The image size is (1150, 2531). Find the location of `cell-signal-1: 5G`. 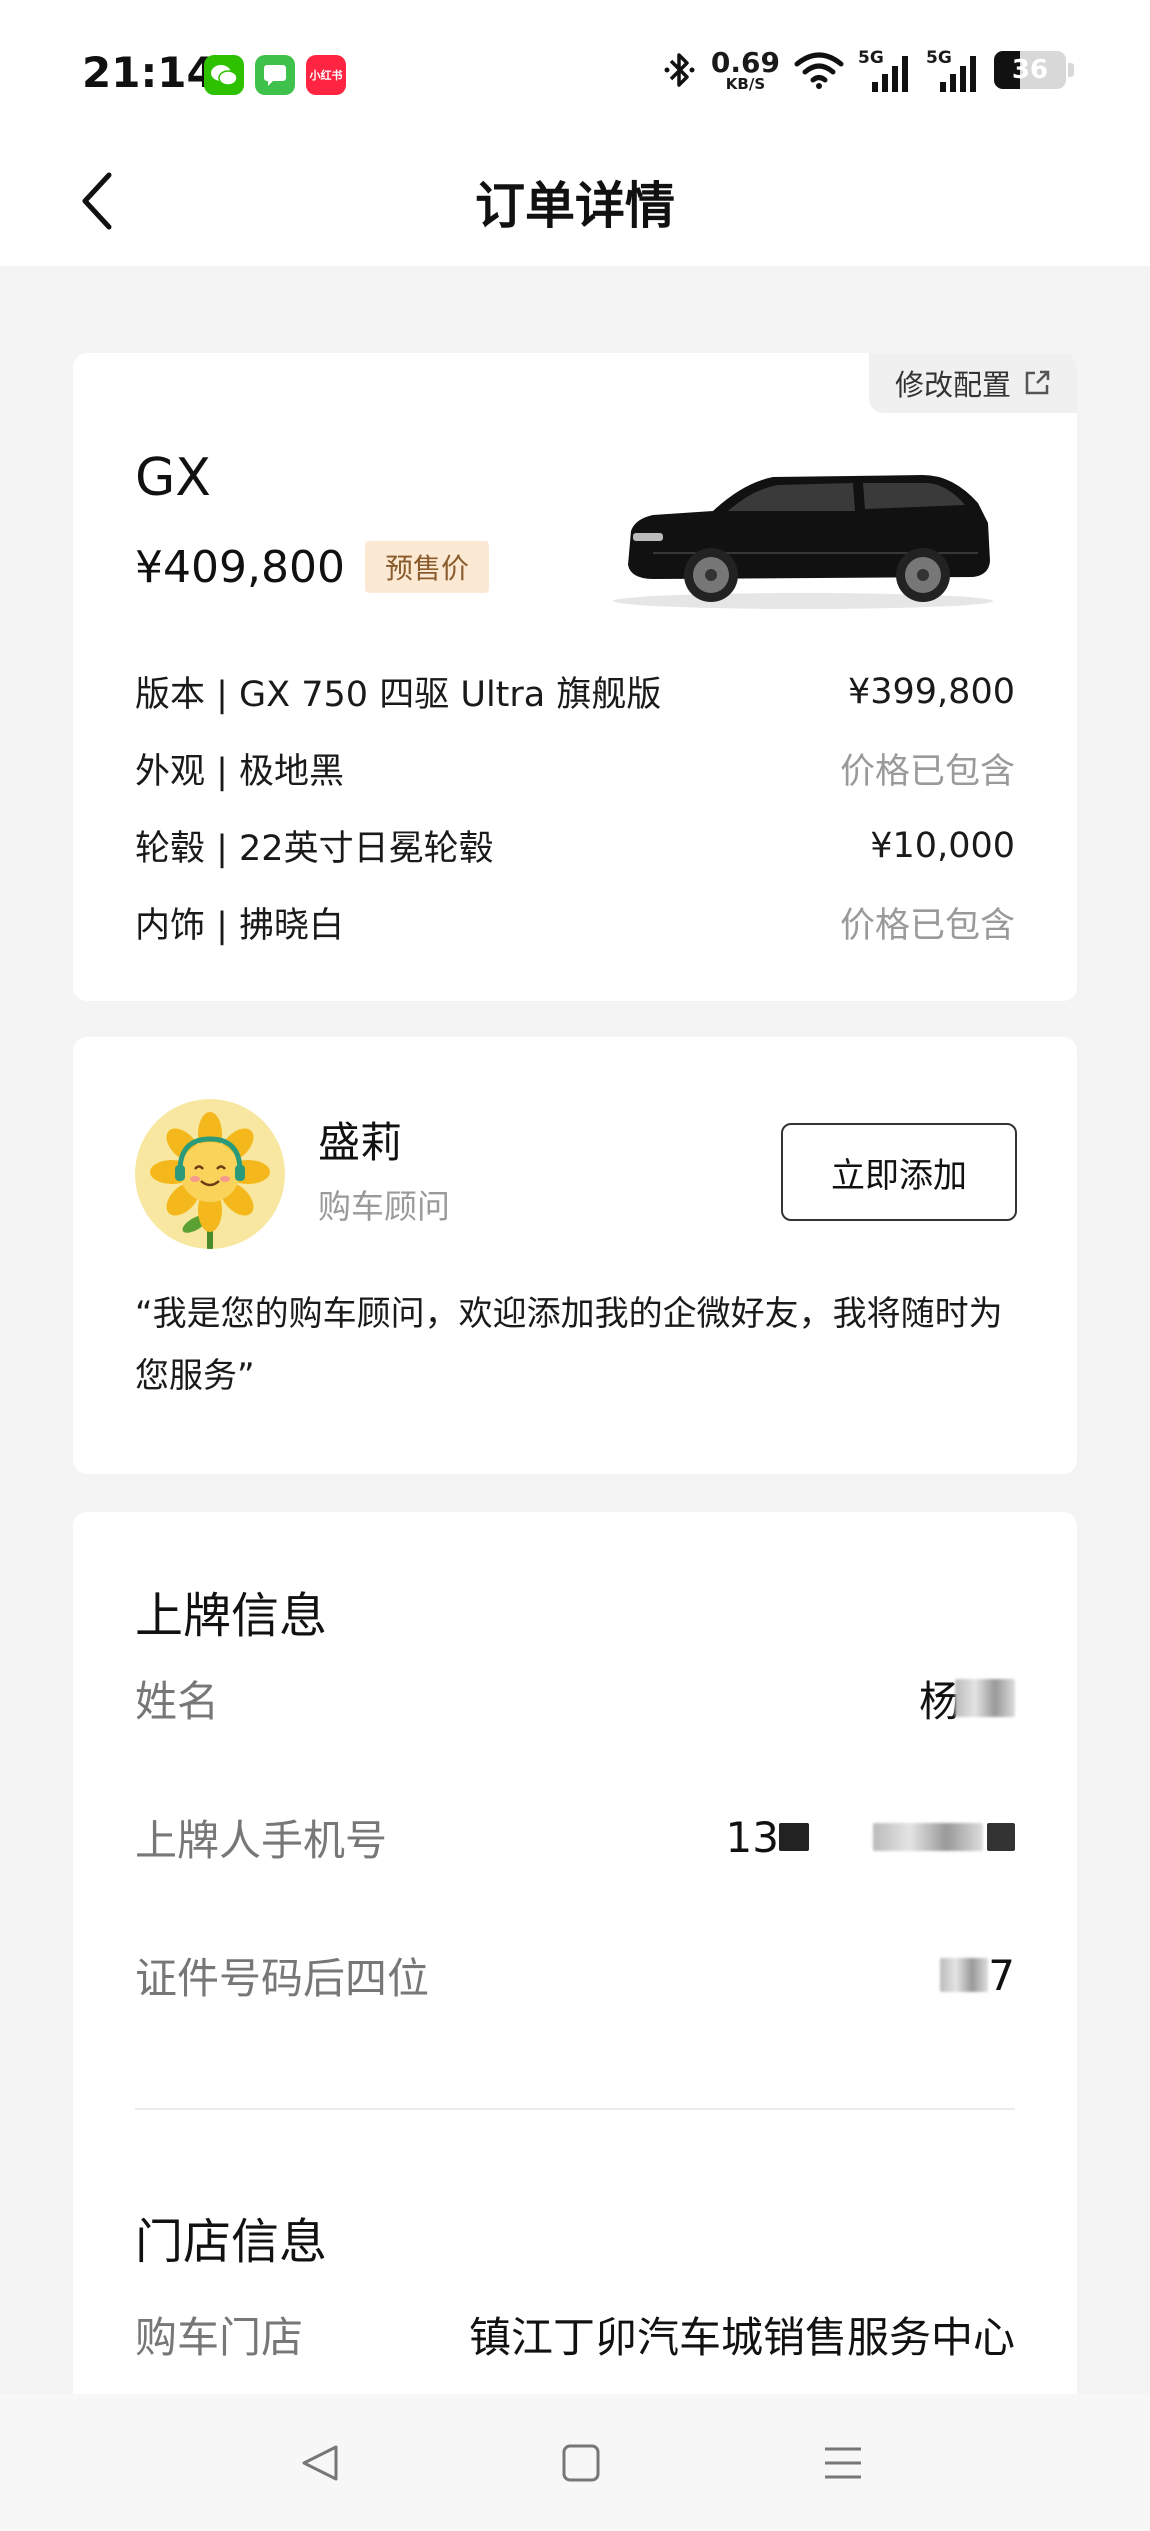

cell-signal-1: 5G is located at coordinates (885, 70).